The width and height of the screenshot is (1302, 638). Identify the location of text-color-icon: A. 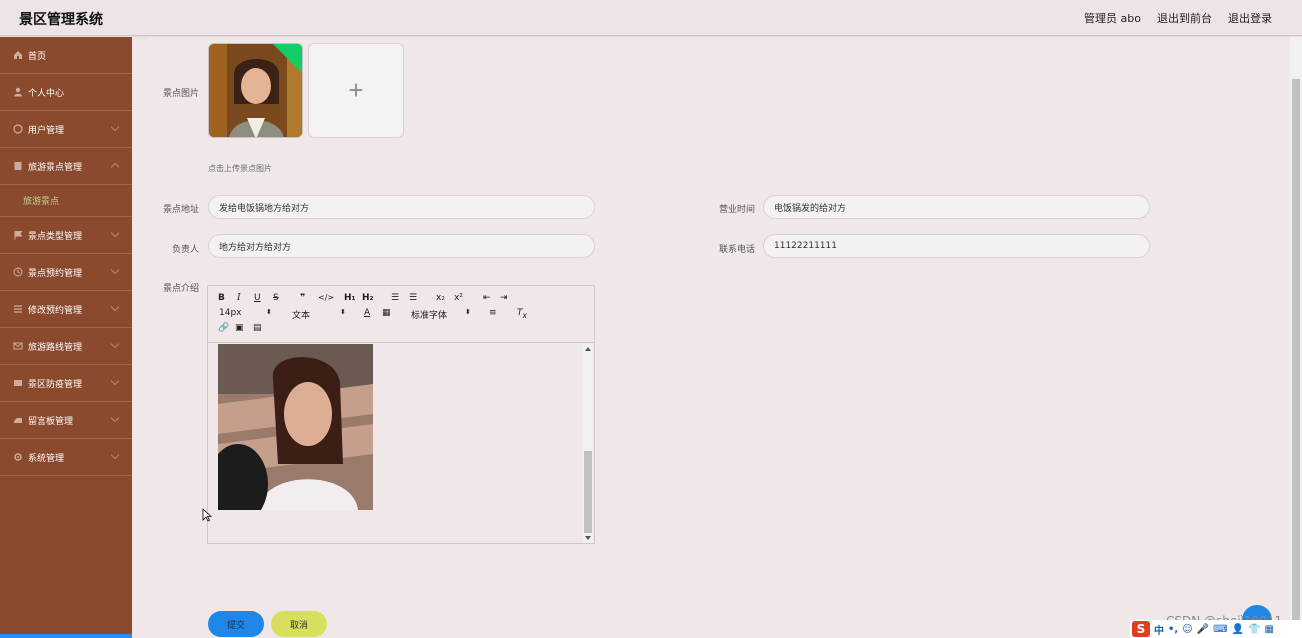
(367, 313).